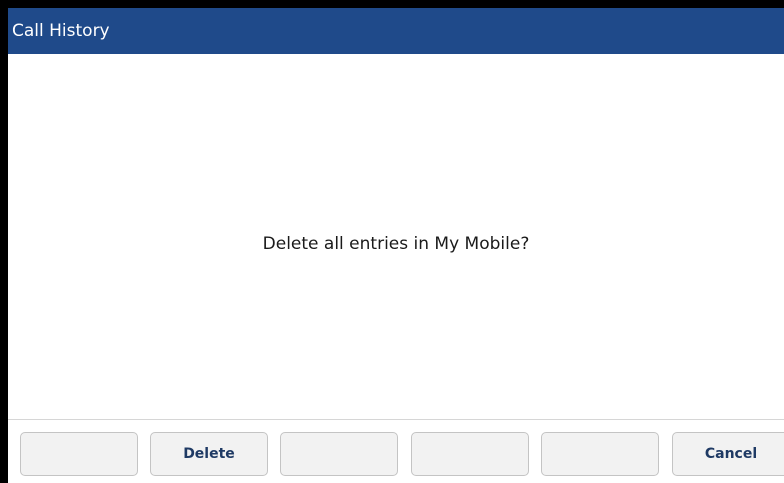  Describe the element at coordinates (209, 454) in the screenshot. I see `delete-button: Delete` at that location.